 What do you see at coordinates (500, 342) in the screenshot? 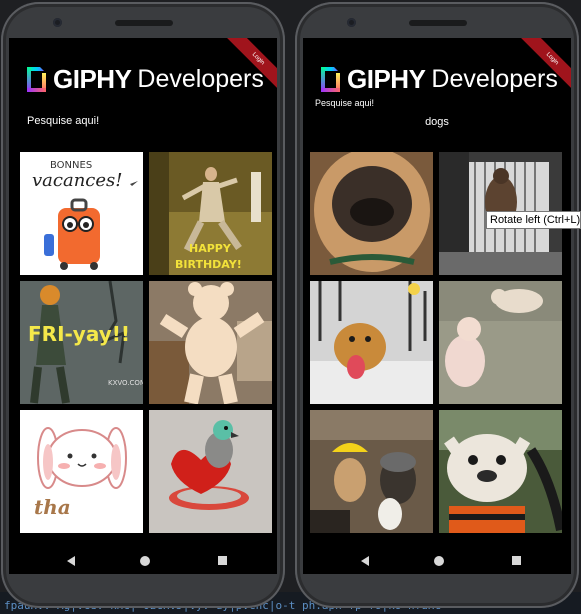
I see `gif-tile-puppy-and-baby` at bounding box center [500, 342].